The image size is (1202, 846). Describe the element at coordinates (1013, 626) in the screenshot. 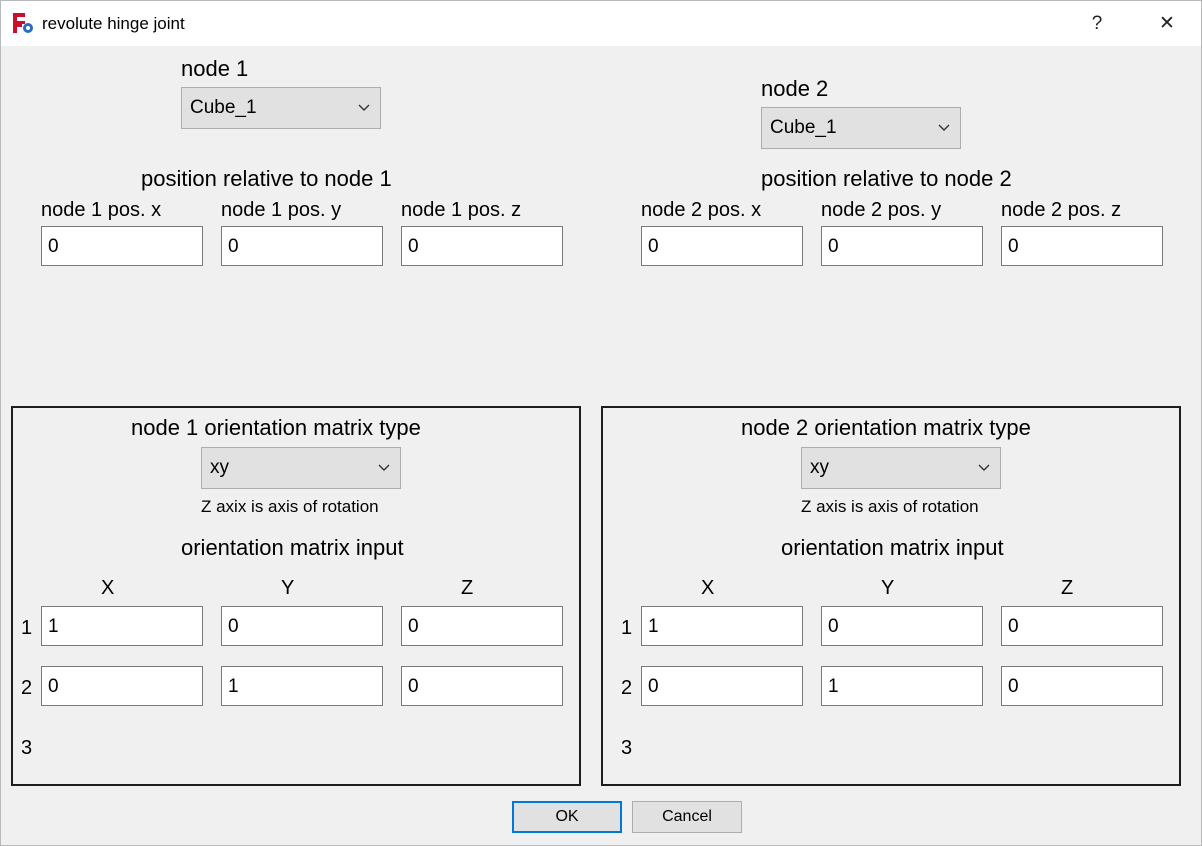

I see `node2-m13-value: 0` at that location.